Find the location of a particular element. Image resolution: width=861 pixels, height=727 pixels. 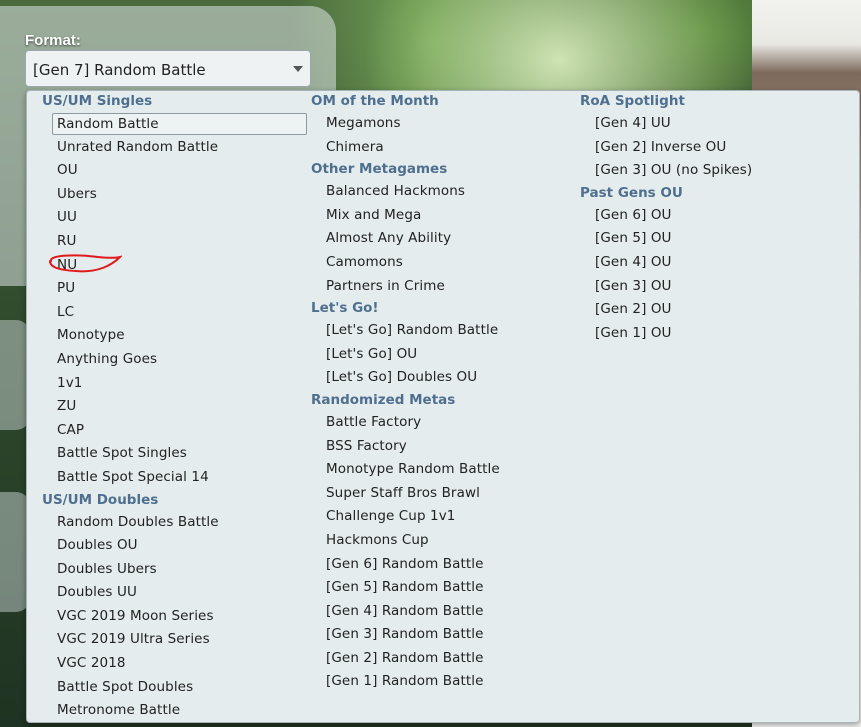

menu-item: Super Staff Bros Brawl is located at coordinates (446, 494).